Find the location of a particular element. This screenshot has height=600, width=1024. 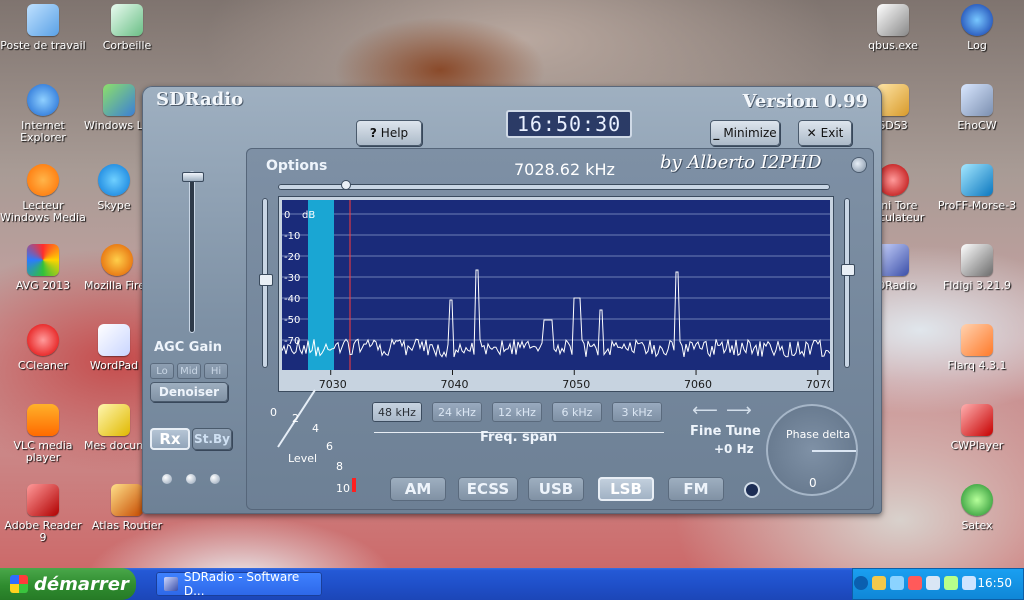

tray-expand-icon is located at coordinates (861, 583).